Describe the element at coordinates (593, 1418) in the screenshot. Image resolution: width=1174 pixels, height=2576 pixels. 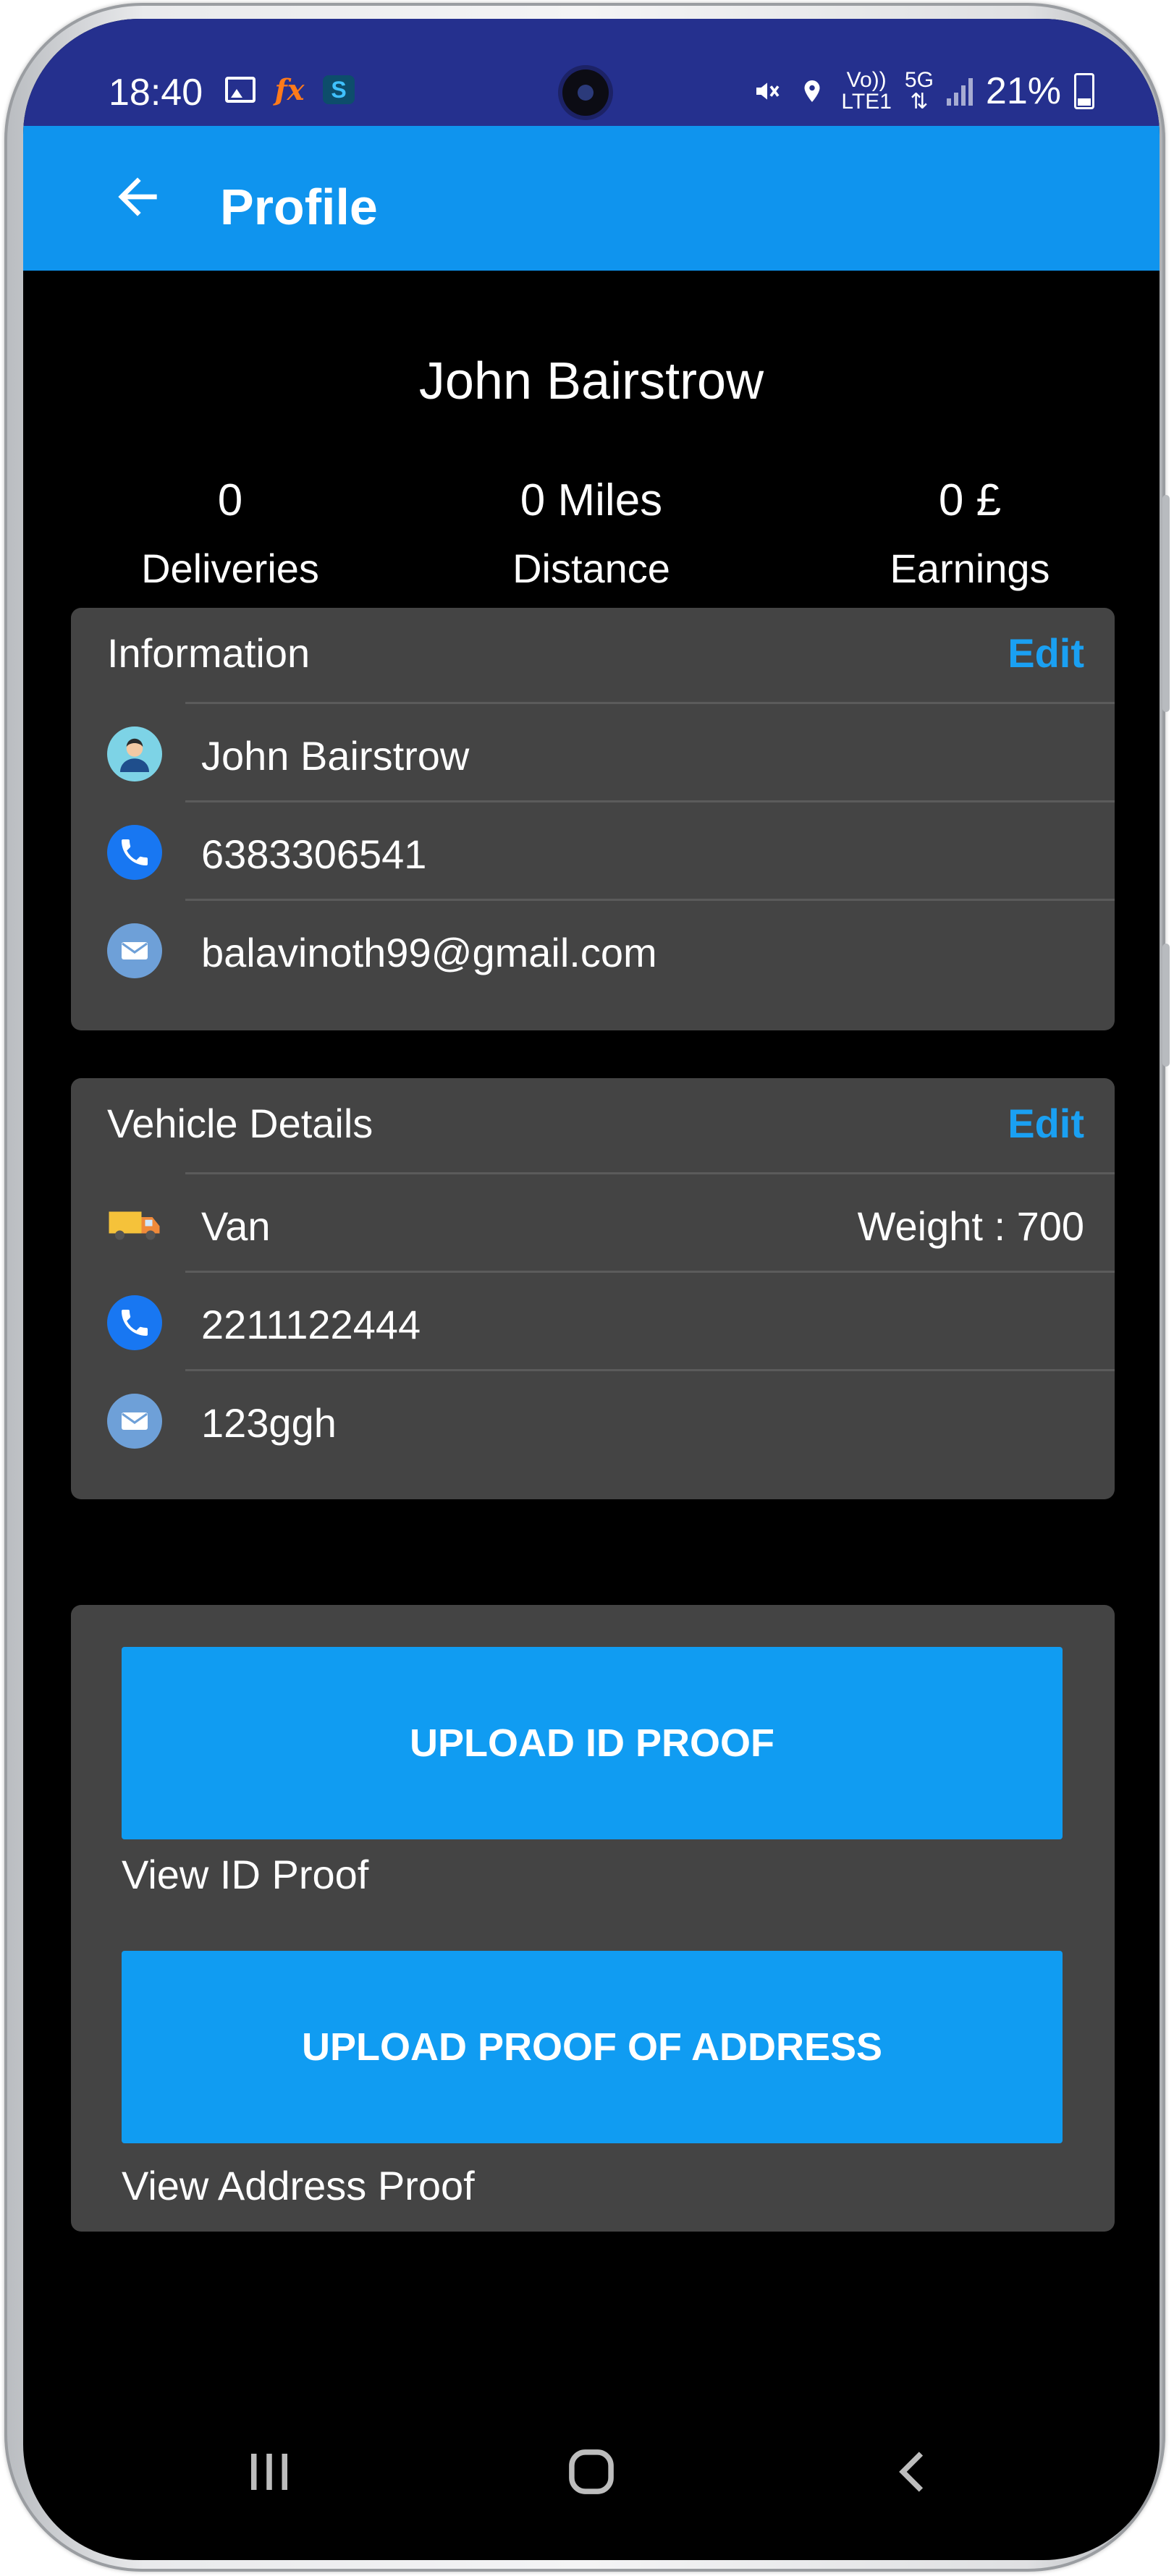
I see `vehicle-row-plate: 123ggh` at that location.